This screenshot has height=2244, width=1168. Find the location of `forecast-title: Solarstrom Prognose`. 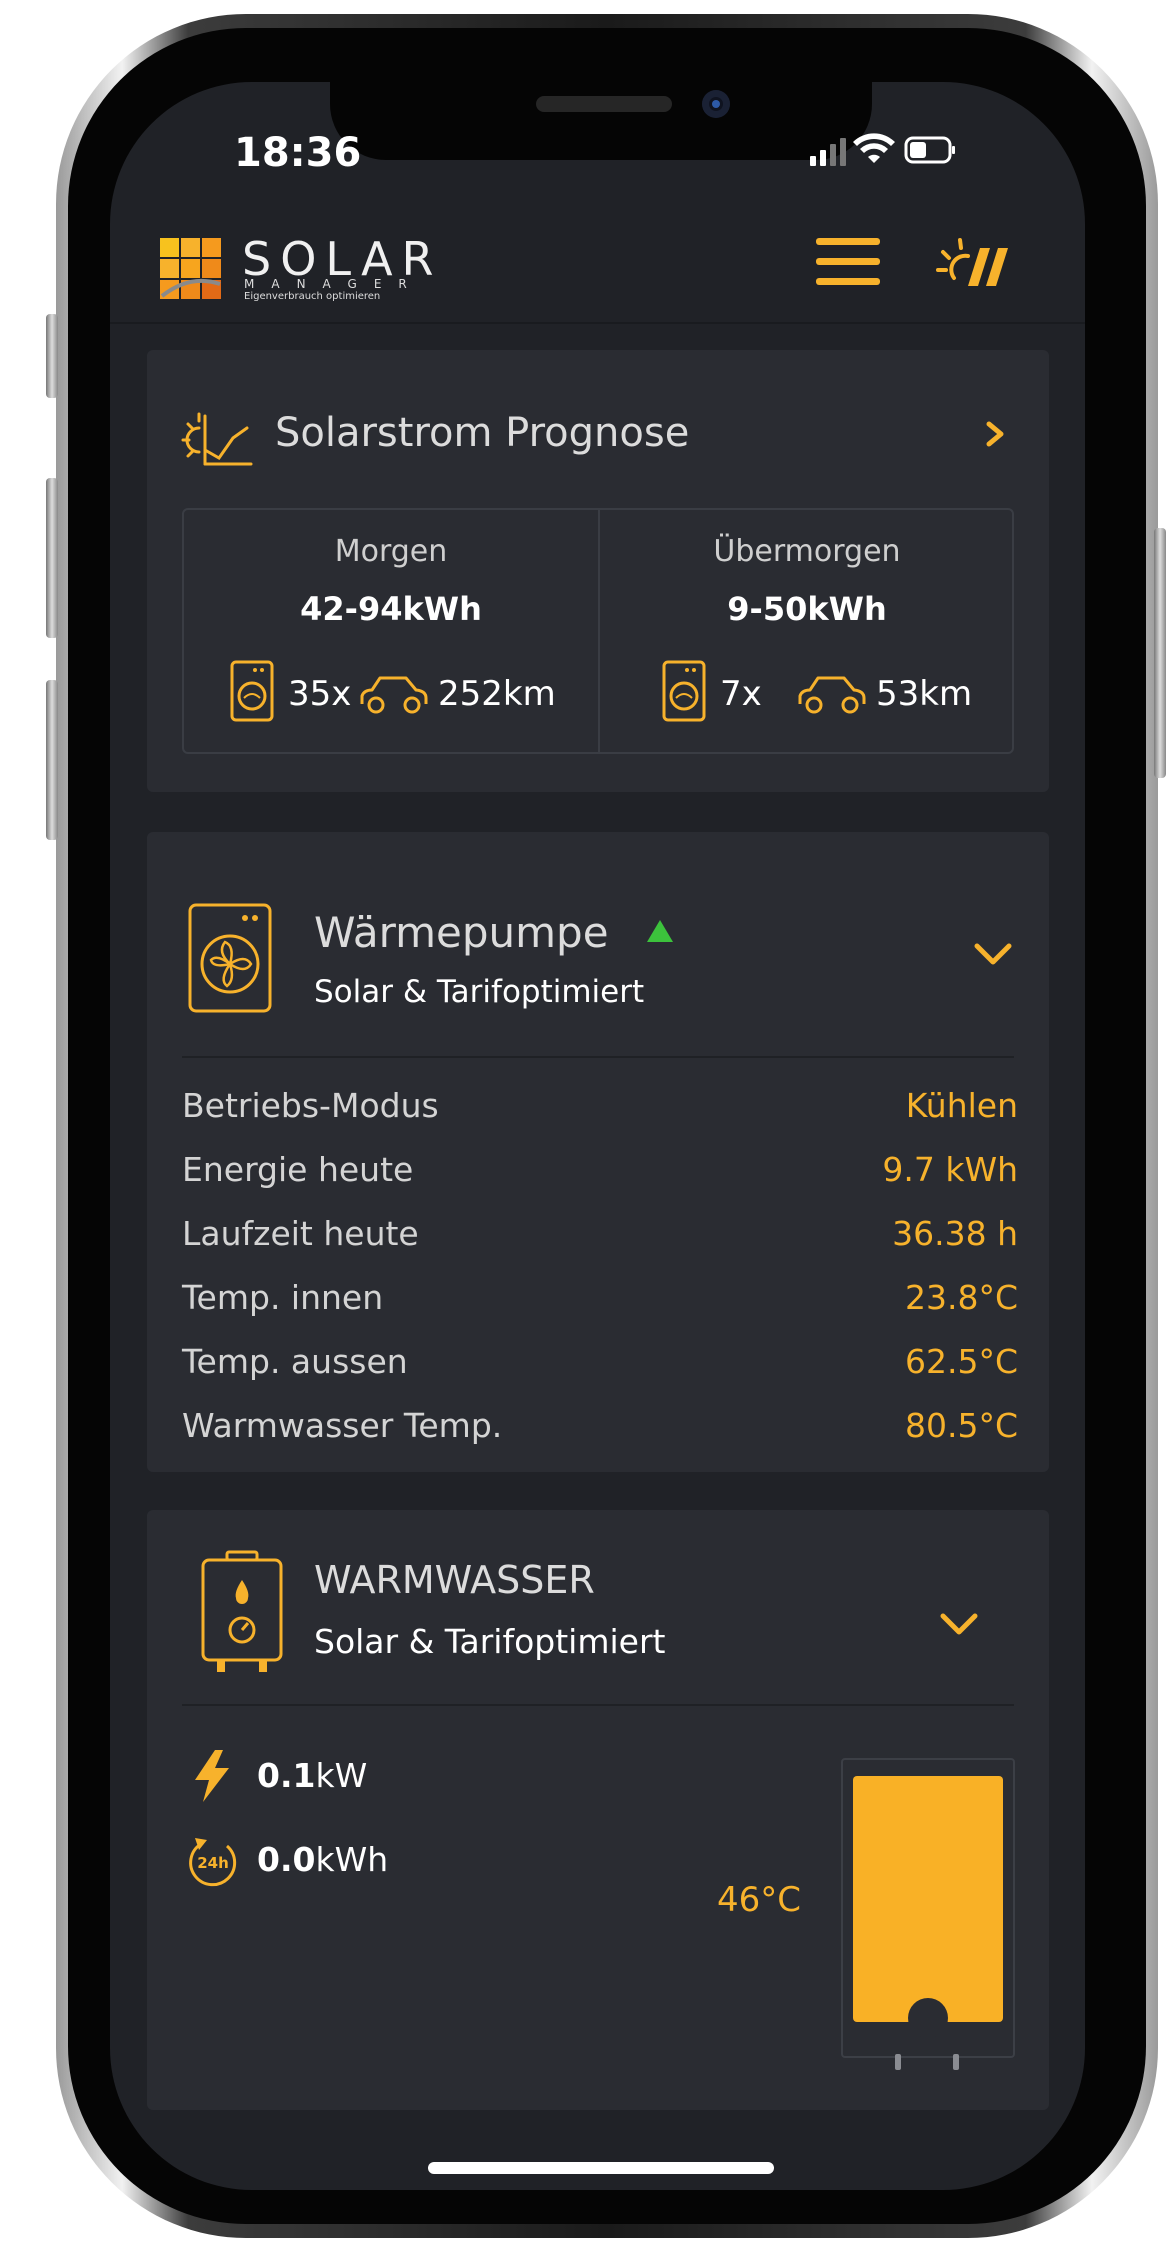

forecast-title: Solarstrom Prognose is located at coordinates (482, 433).